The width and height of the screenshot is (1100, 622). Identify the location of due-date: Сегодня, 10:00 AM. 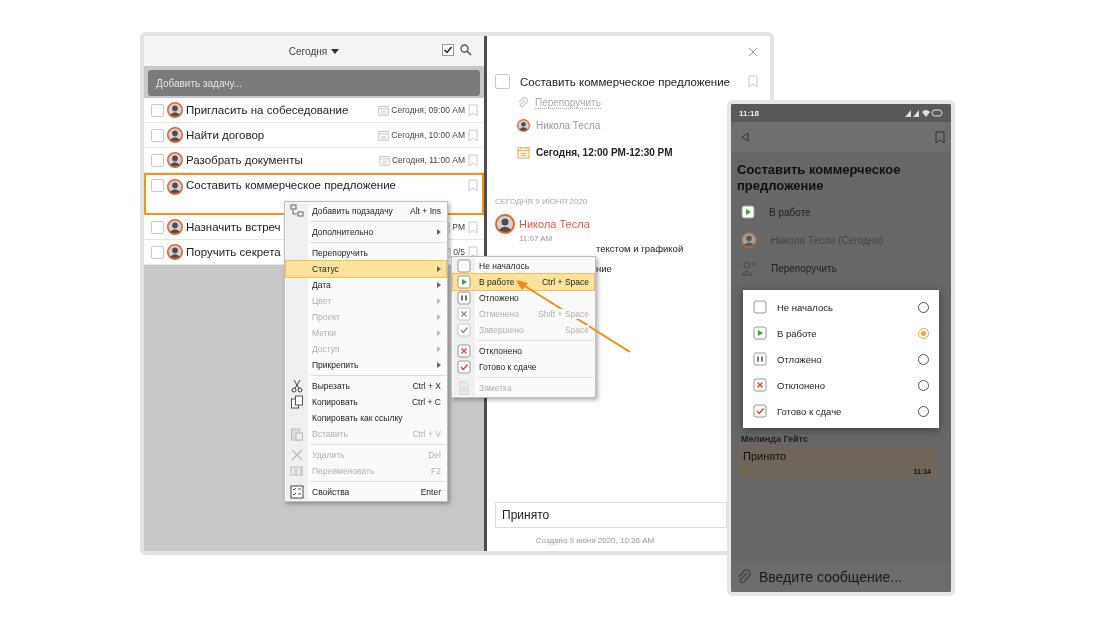
(428, 135).